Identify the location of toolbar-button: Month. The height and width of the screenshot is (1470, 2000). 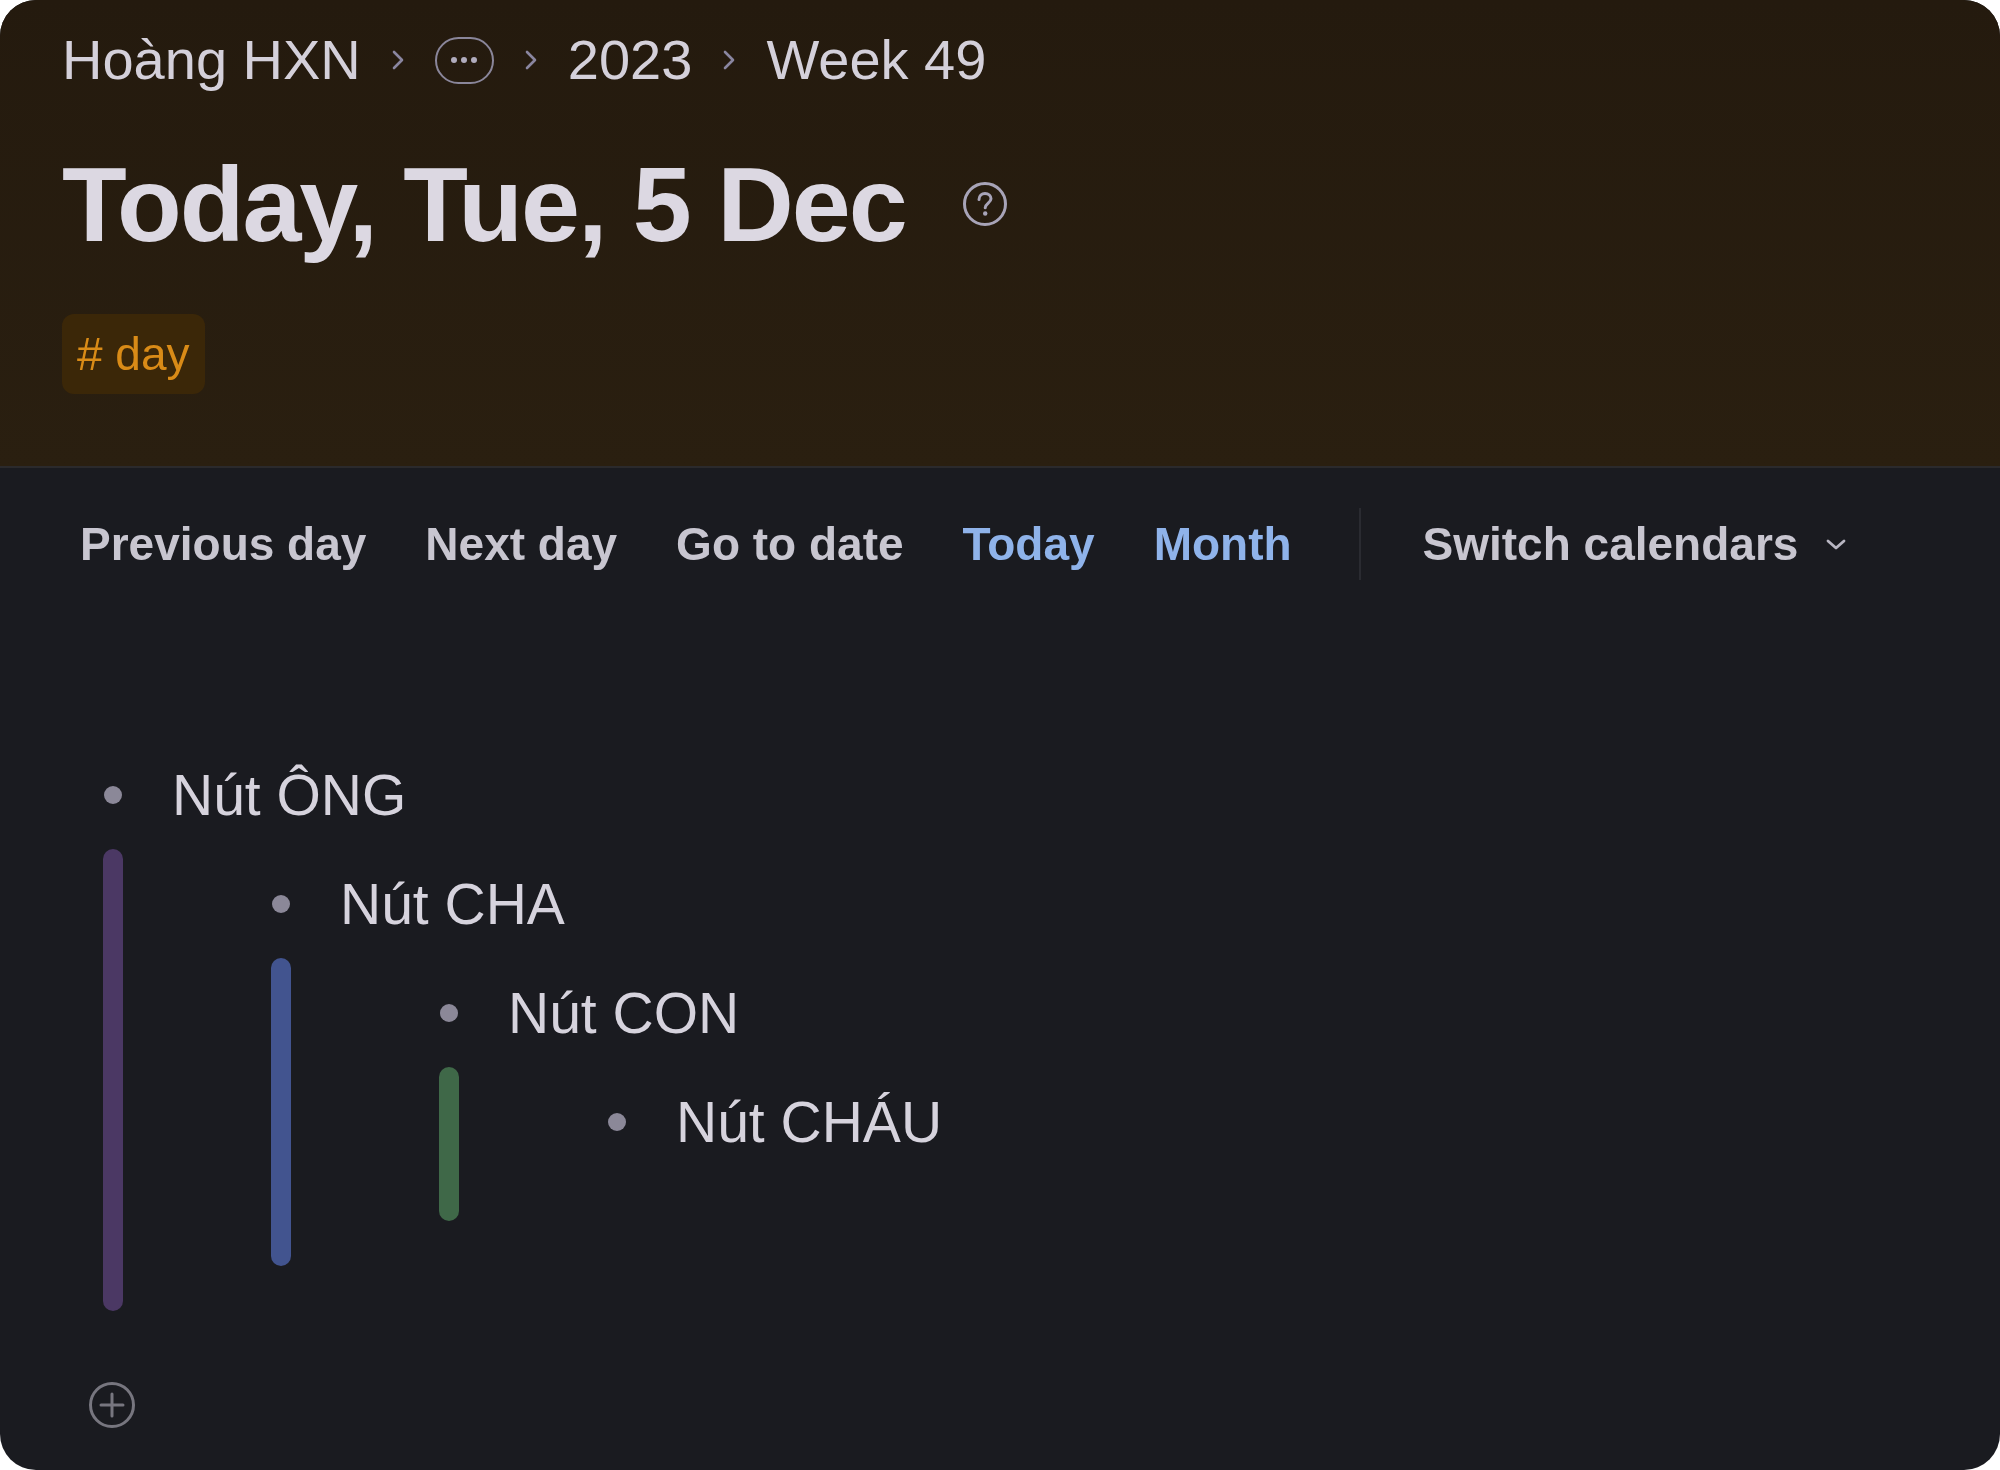
(1222, 544).